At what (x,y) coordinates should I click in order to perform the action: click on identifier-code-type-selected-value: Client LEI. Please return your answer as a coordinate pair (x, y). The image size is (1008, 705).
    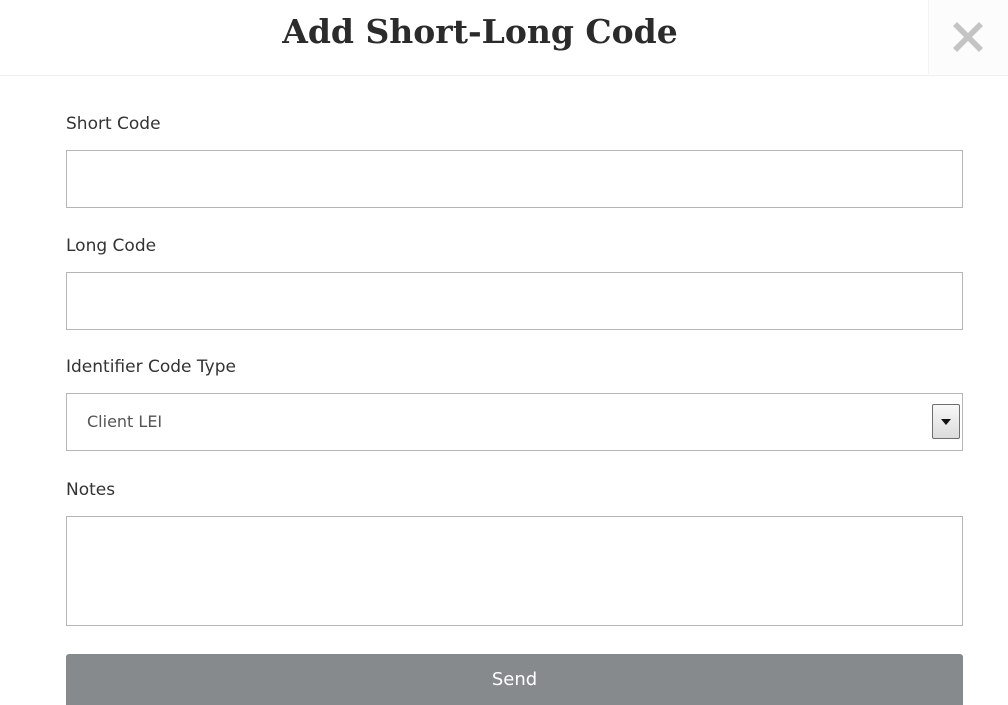
    Looking at the image, I should click on (125, 421).